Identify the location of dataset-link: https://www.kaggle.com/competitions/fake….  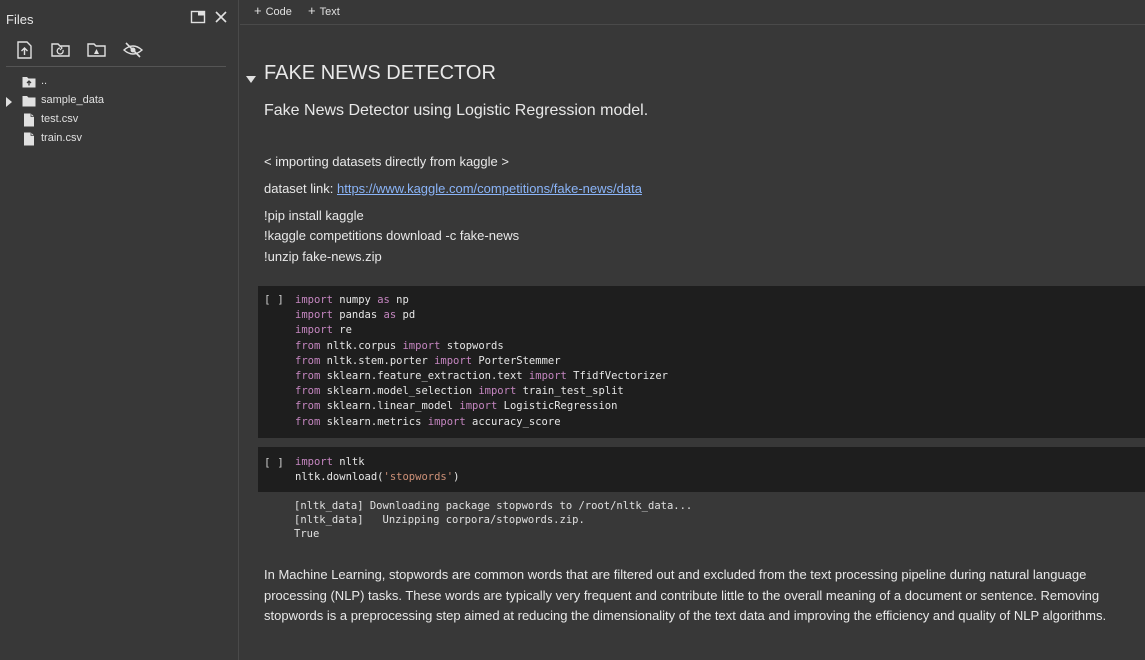
(489, 188).